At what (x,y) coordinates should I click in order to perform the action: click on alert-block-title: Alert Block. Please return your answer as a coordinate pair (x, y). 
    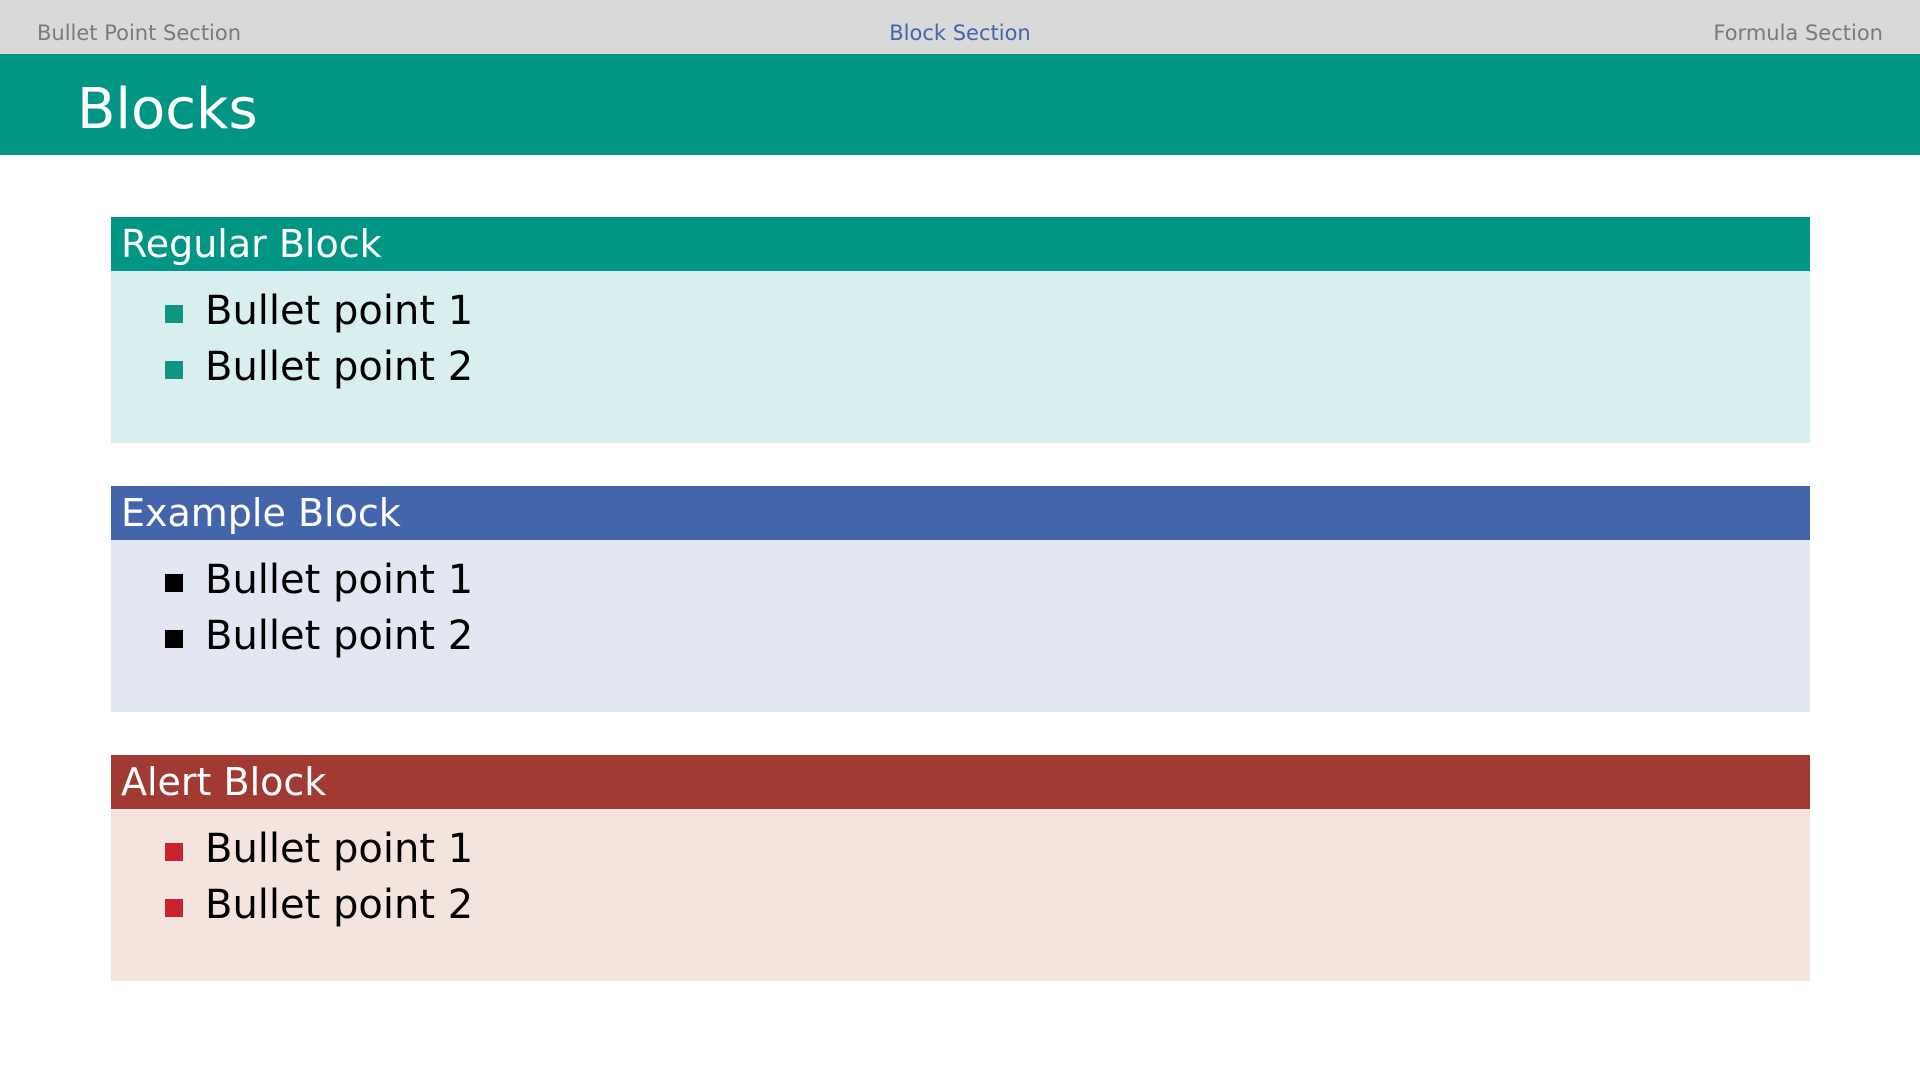
    Looking at the image, I should click on (960, 782).